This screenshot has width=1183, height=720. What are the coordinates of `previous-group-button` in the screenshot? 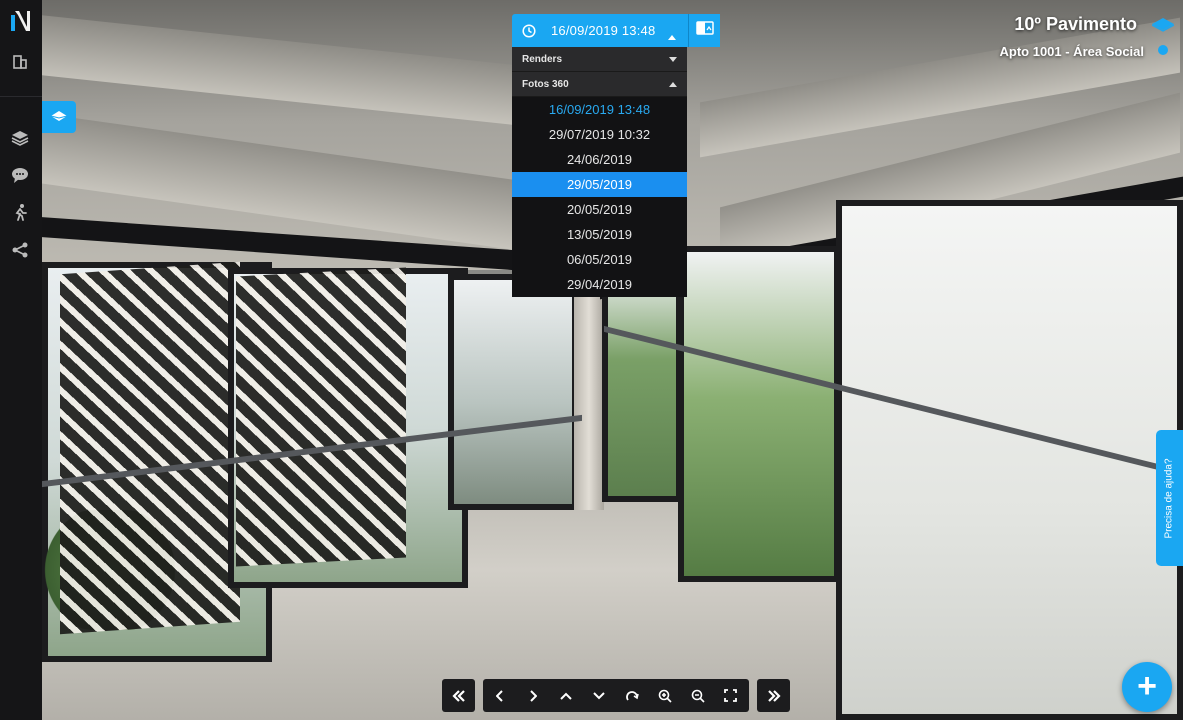 It's located at (458, 695).